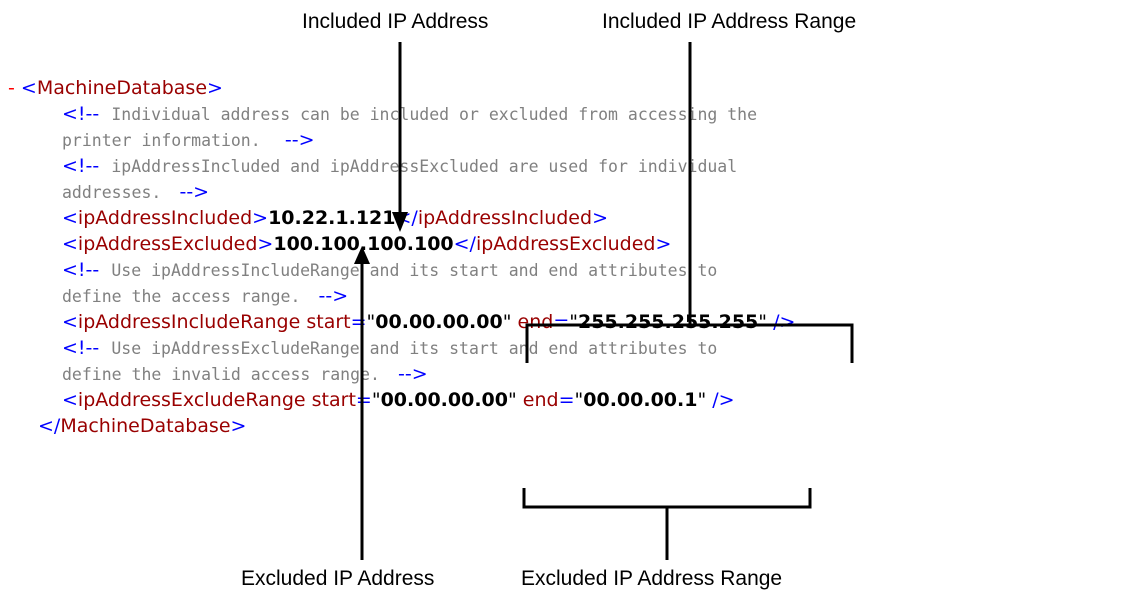  Describe the element at coordinates (400, 222) in the screenshot. I see `included-ip-arrowhead` at that location.